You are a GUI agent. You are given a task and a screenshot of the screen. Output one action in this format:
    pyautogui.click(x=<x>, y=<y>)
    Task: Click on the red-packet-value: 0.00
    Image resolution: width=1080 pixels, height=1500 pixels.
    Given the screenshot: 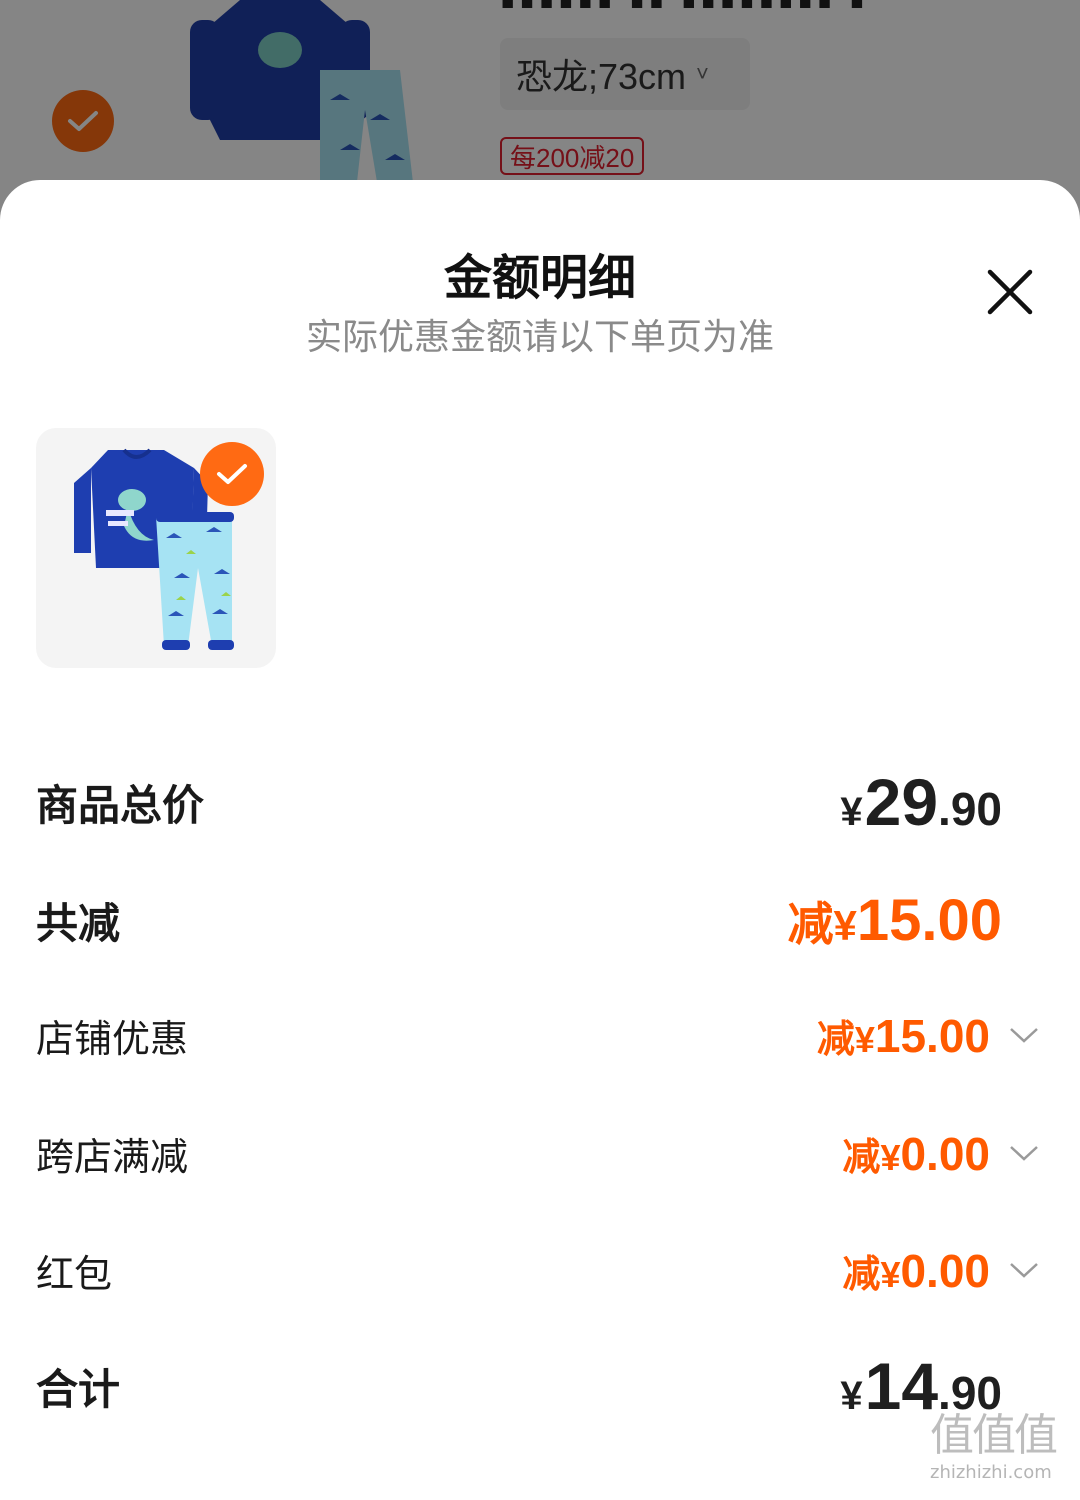 What is the action you would take?
    pyautogui.click(x=945, y=1270)
    